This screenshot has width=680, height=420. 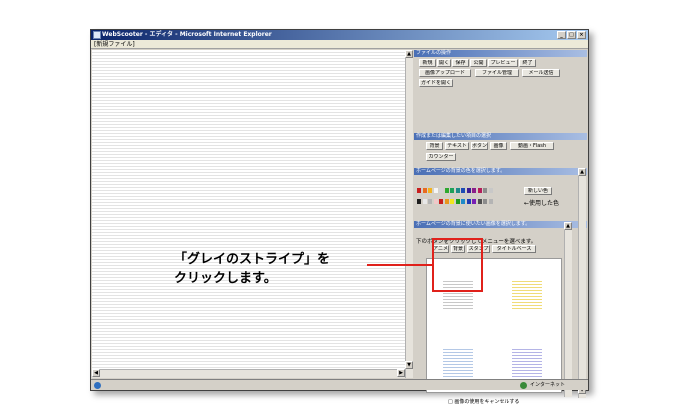 I want to click on bg-image-header: ホームページの背景に使いたい画像を選択します。, so click(x=500, y=224).